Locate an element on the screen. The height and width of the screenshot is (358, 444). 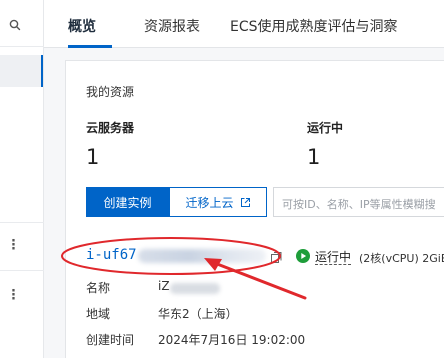
migrate-label: 迁移上云 is located at coordinates (209, 202).